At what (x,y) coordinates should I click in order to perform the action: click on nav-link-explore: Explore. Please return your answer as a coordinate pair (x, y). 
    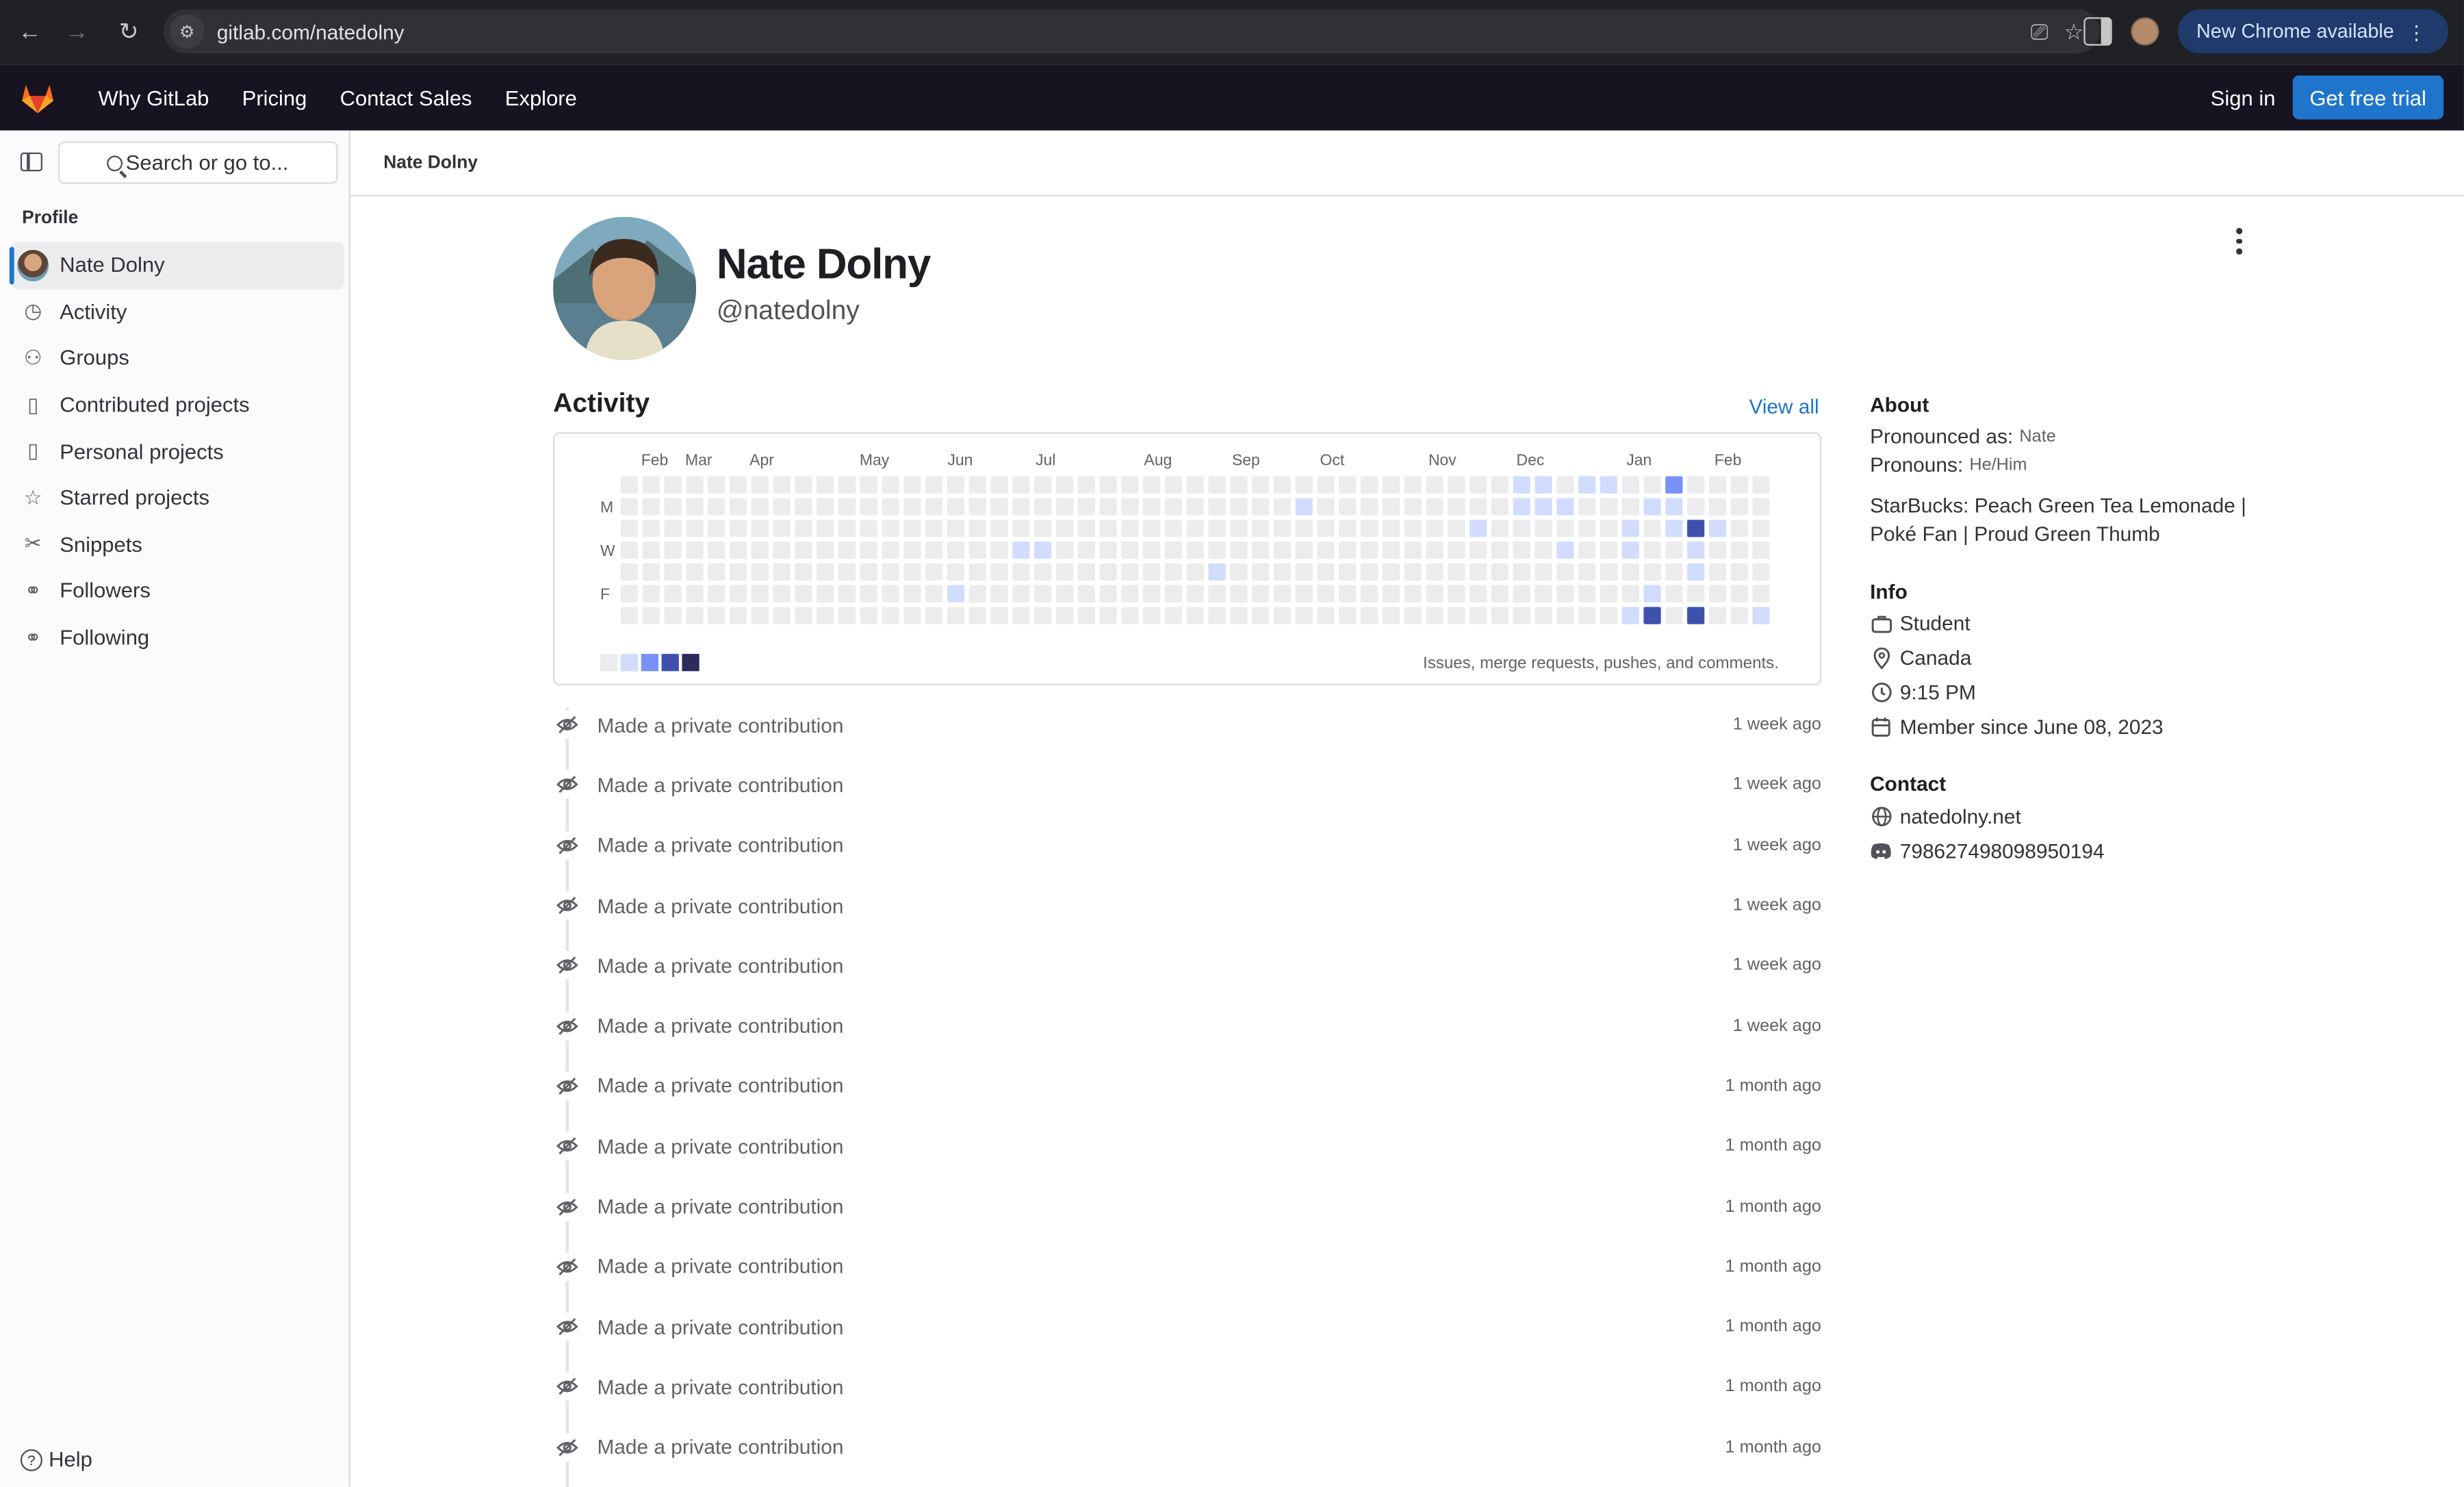
    Looking at the image, I should click on (541, 98).